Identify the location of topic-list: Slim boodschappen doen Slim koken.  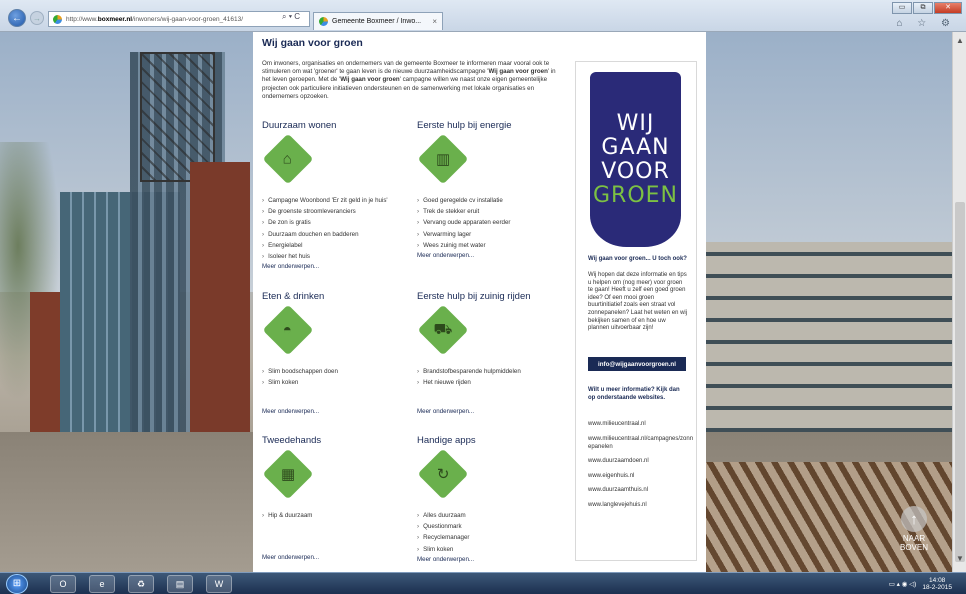
(337, 377).